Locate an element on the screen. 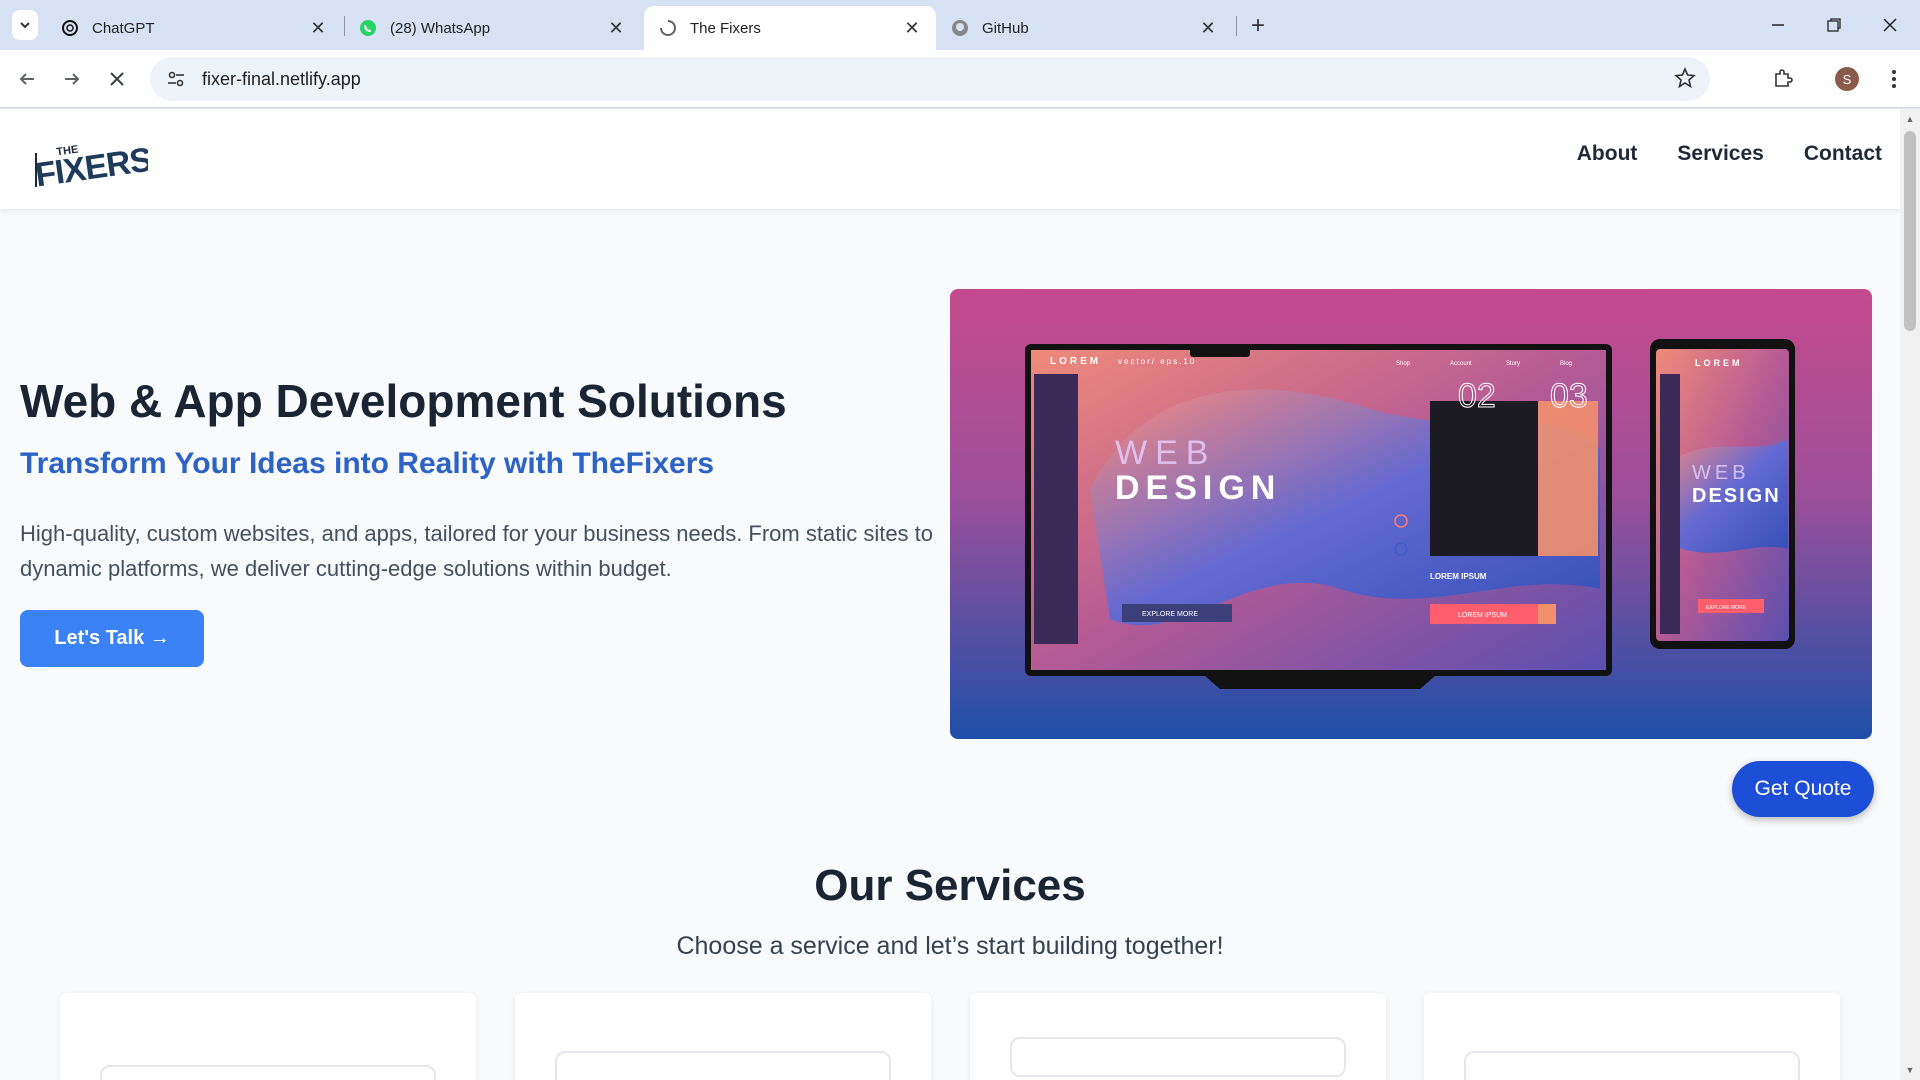 Image resolution: width=1920 pixels, height=1080 pixels. mockup-menu-story: Story is located at coordinates (1513, 364).